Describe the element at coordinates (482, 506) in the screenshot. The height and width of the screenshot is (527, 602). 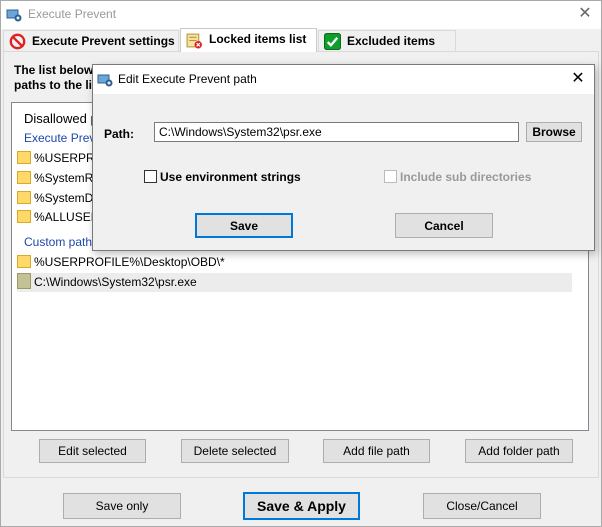
I see `close-cancel-button: Close/Cancel` at that location.